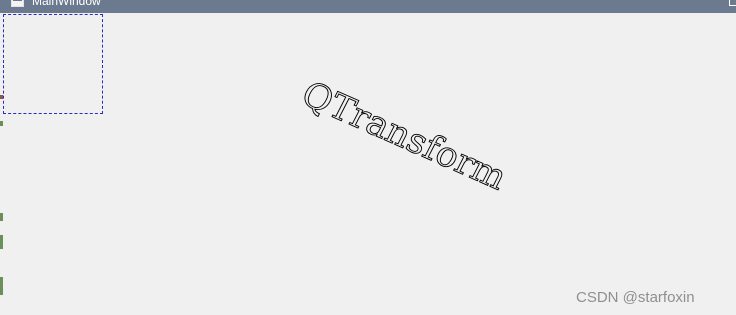 This screenshot has height=315, width=736. I want to click on transformed-text-layer: QTransform, so click(403, 135).